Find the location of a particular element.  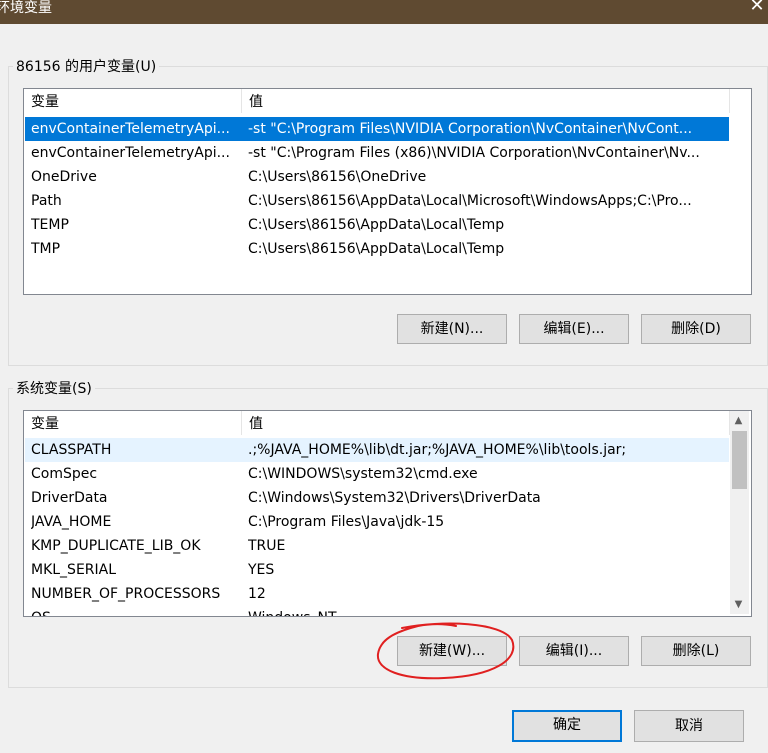

variable-name: DriverData is located at coordinates (69, 498).